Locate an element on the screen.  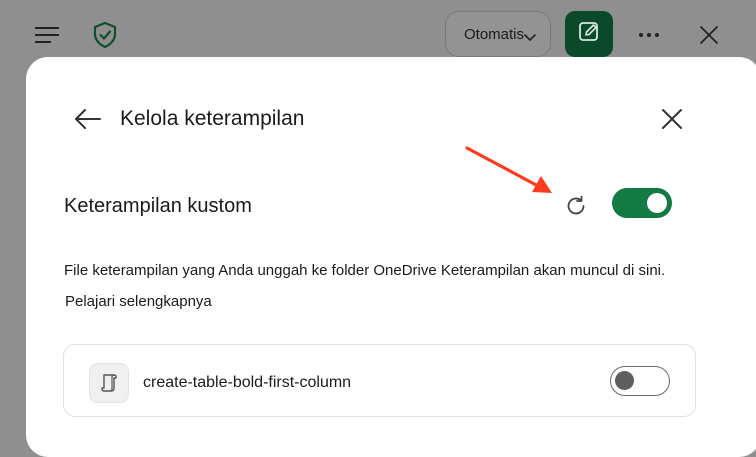
skill-toggle is located at coordinates (640, 381).